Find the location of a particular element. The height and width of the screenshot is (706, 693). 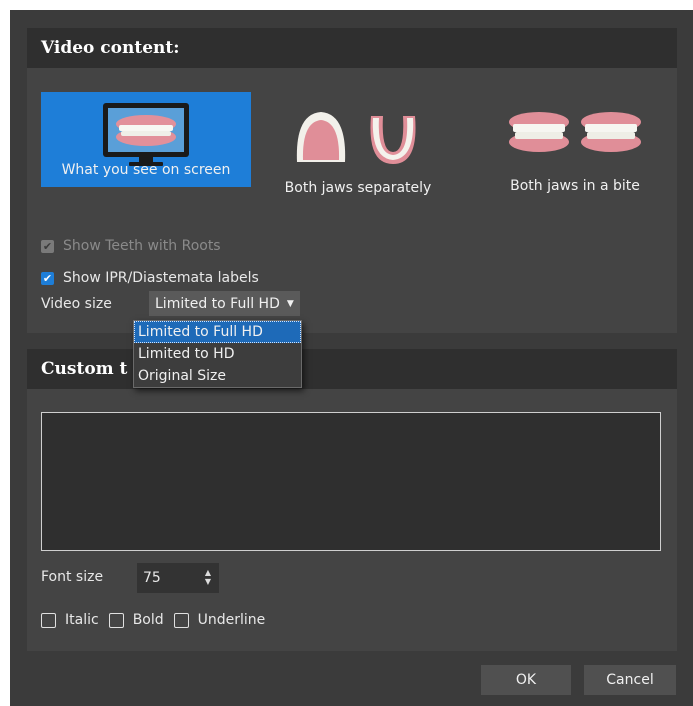

jaws-bite-icon is located at coordinates (575, 132).